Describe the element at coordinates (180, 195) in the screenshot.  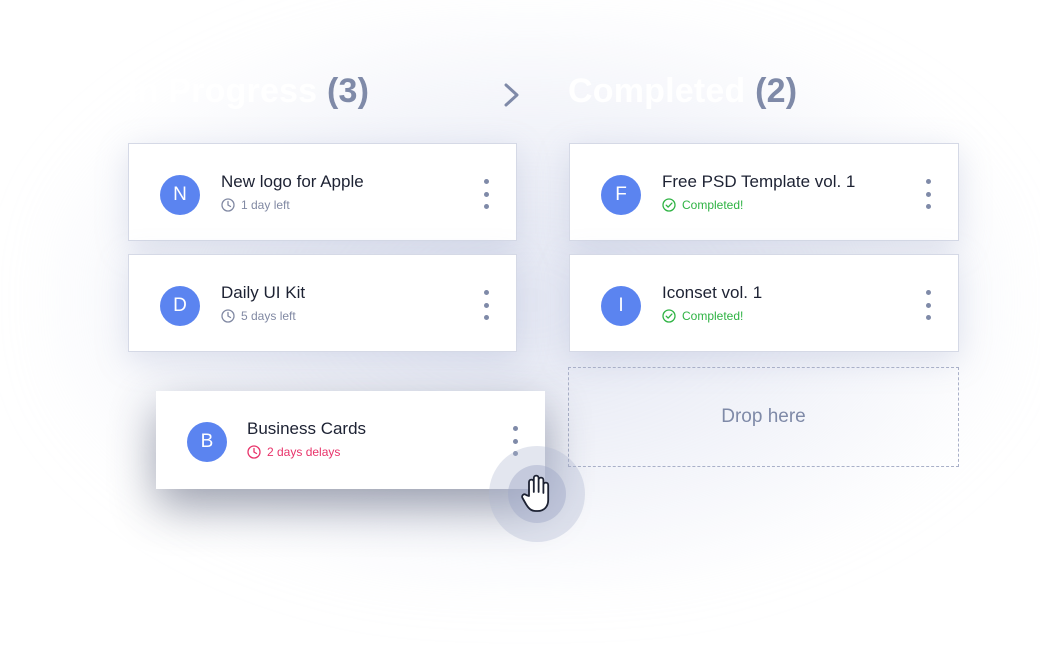
I see `avatar: N` at that location.